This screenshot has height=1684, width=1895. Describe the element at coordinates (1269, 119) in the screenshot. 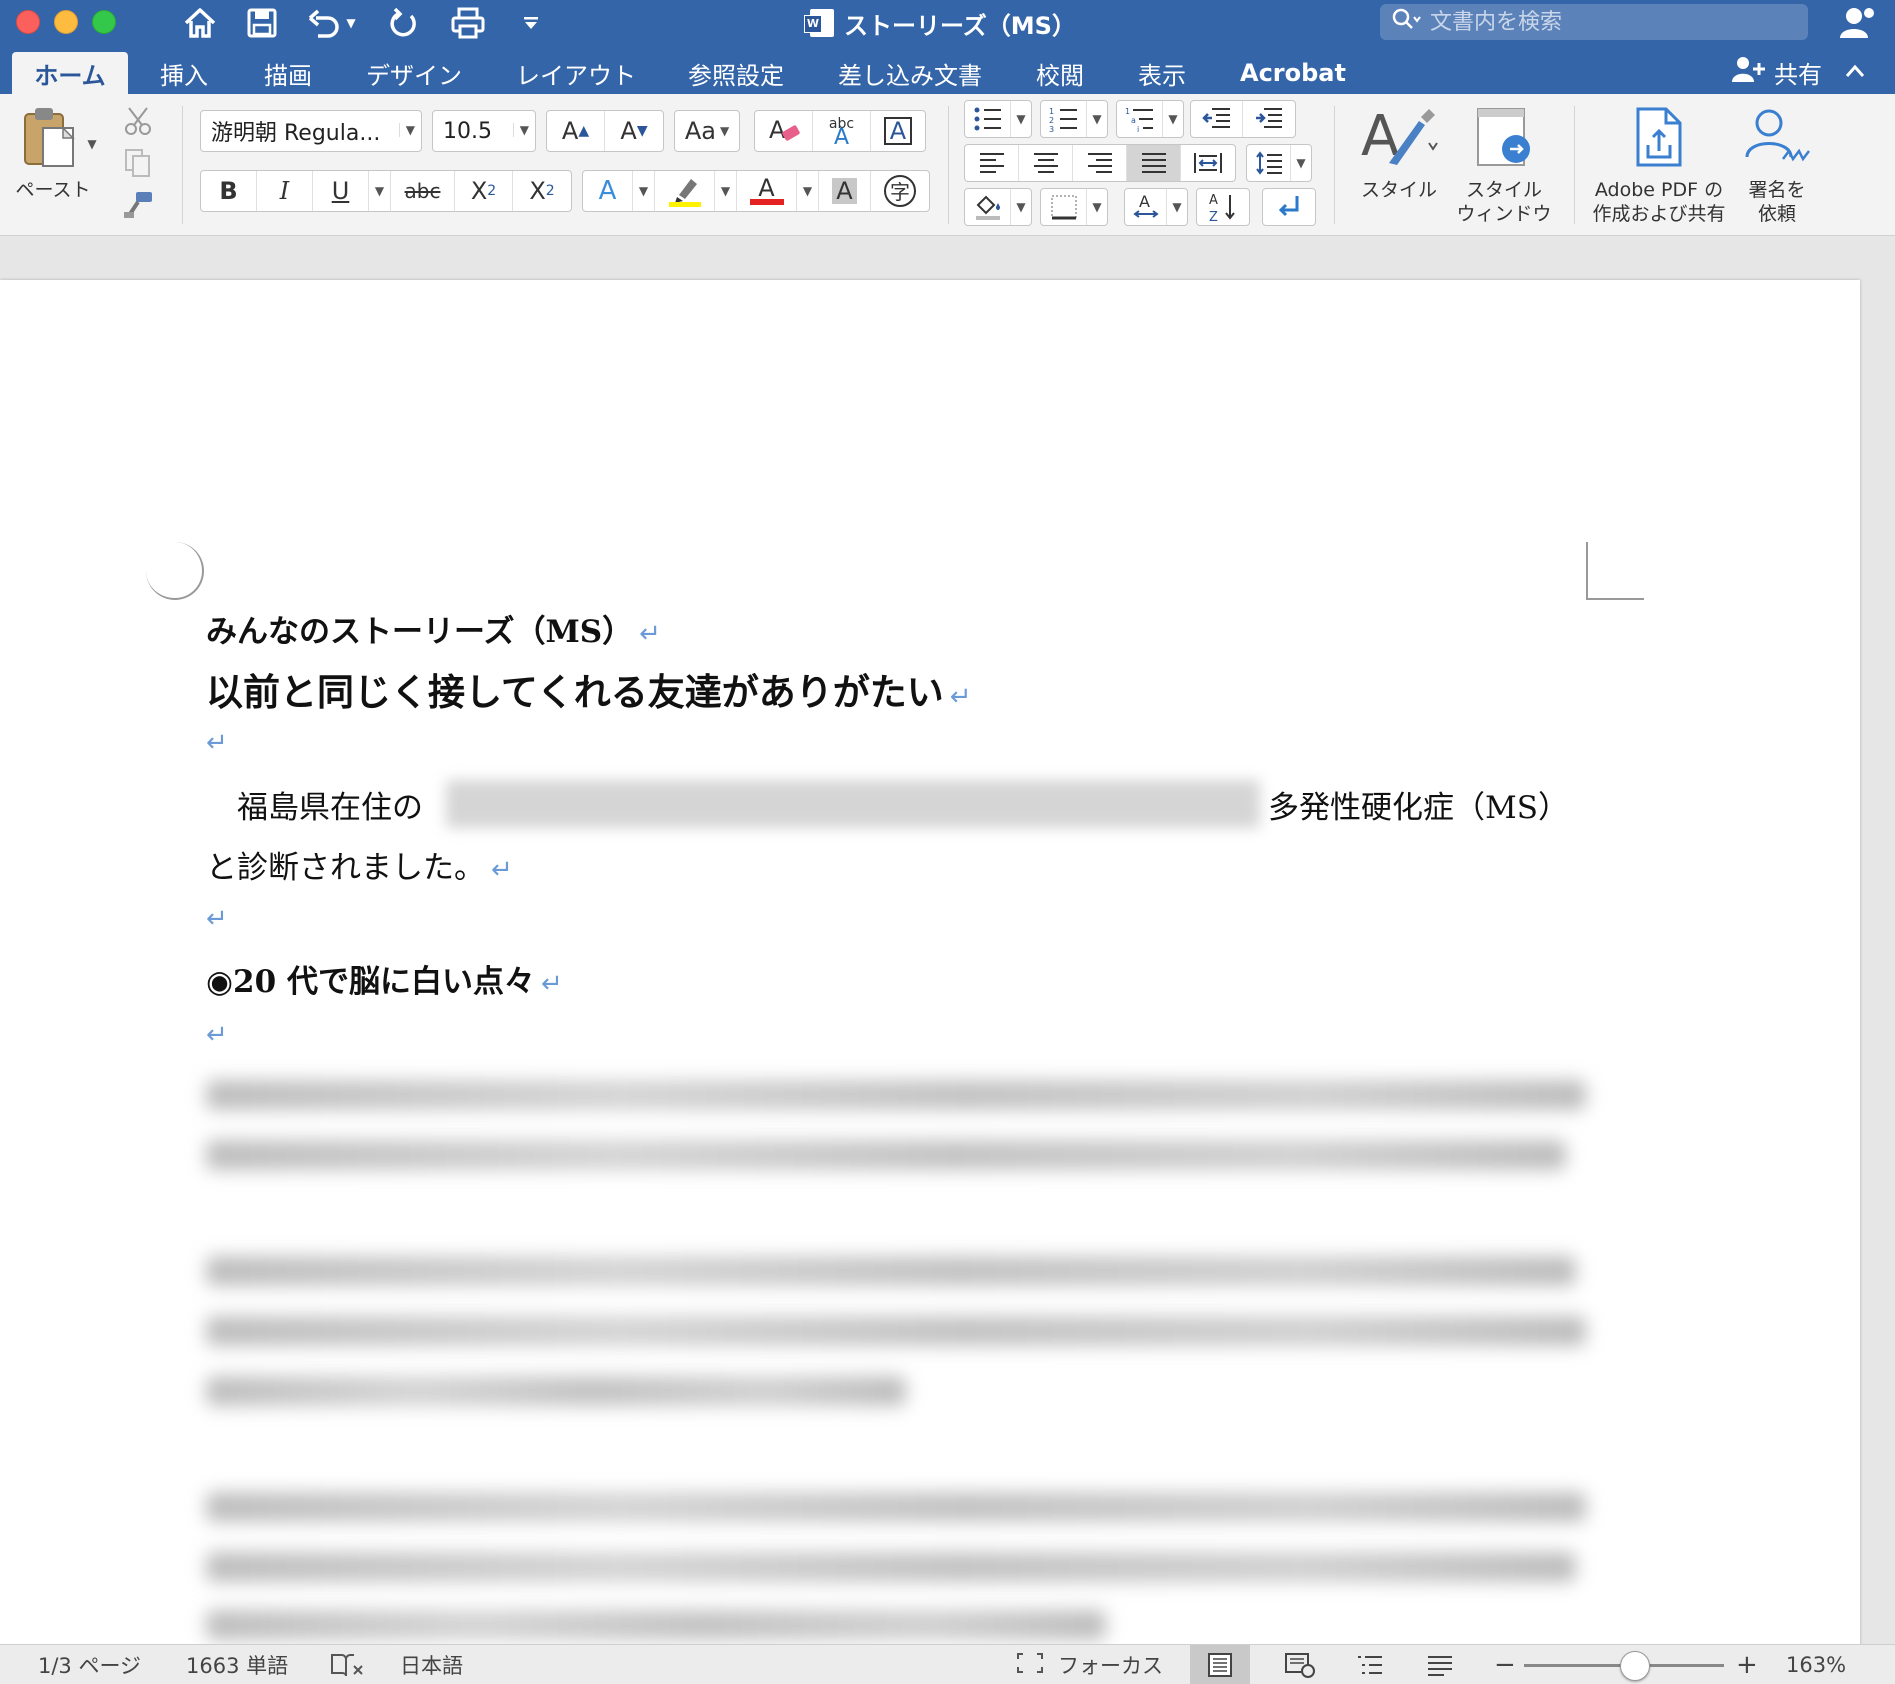

I see `increase-indent-icon` at that location.